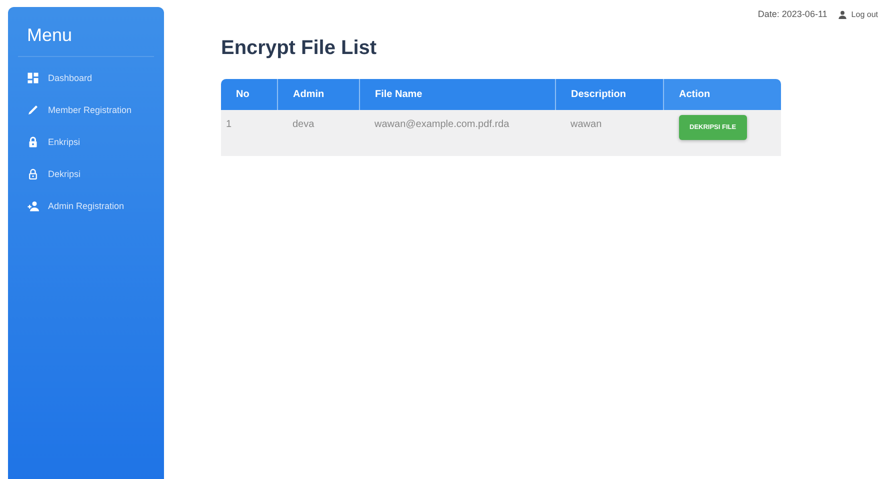 The width and height of the screenshot is (882, 479). Describe the element at coordinates (299, 48) in the screenshot. I see `page-title: Encrypt File List` at that location.